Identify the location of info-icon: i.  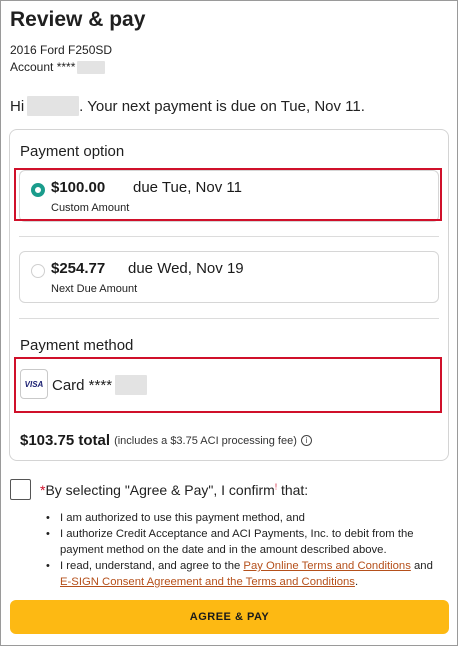
(306, 440).